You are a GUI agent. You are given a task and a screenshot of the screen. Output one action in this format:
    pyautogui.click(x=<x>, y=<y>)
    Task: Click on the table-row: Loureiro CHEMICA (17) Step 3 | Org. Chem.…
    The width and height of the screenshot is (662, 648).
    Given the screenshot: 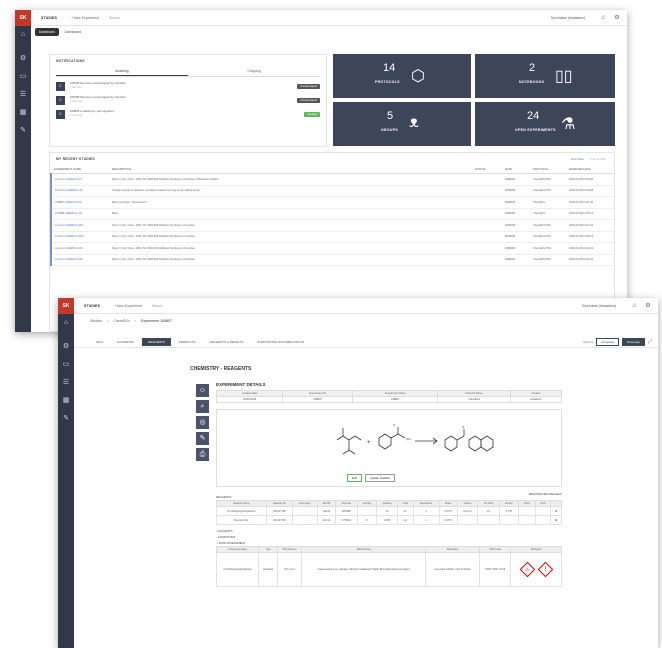 What is the action you would take?
    pyautogui.click(x=332, y=179)
    